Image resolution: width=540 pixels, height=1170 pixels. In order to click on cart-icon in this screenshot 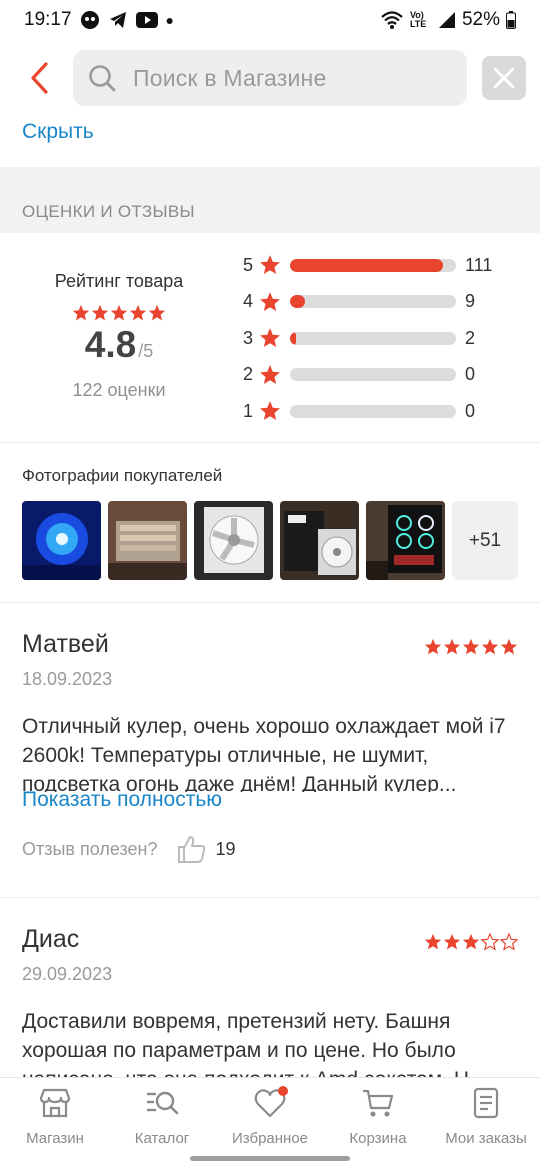, I will do `click(378, 1103)`.